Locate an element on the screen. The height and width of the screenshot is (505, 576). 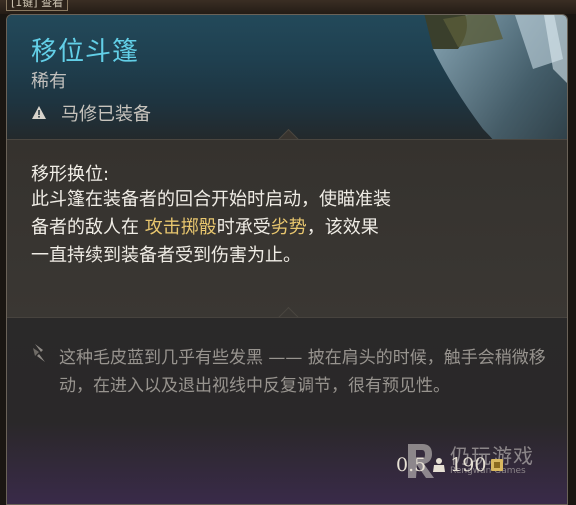
passive-name: 移形换位: is located at coordinates (70, 174).